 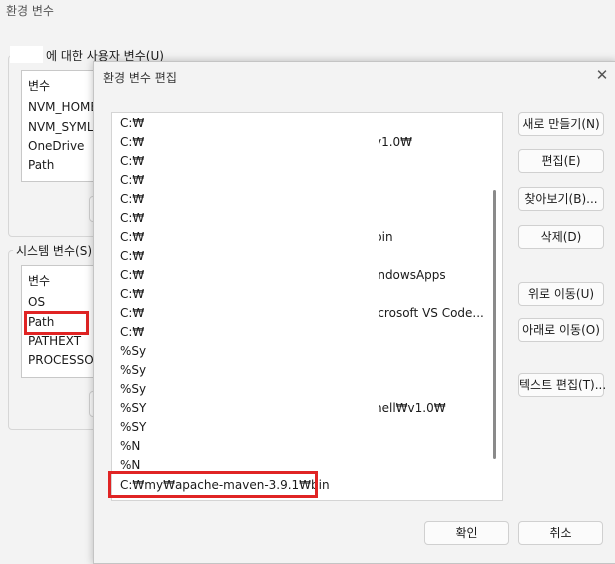 I want to click on list-item: NVM_SYMLINK, so click(x=64, y=127).